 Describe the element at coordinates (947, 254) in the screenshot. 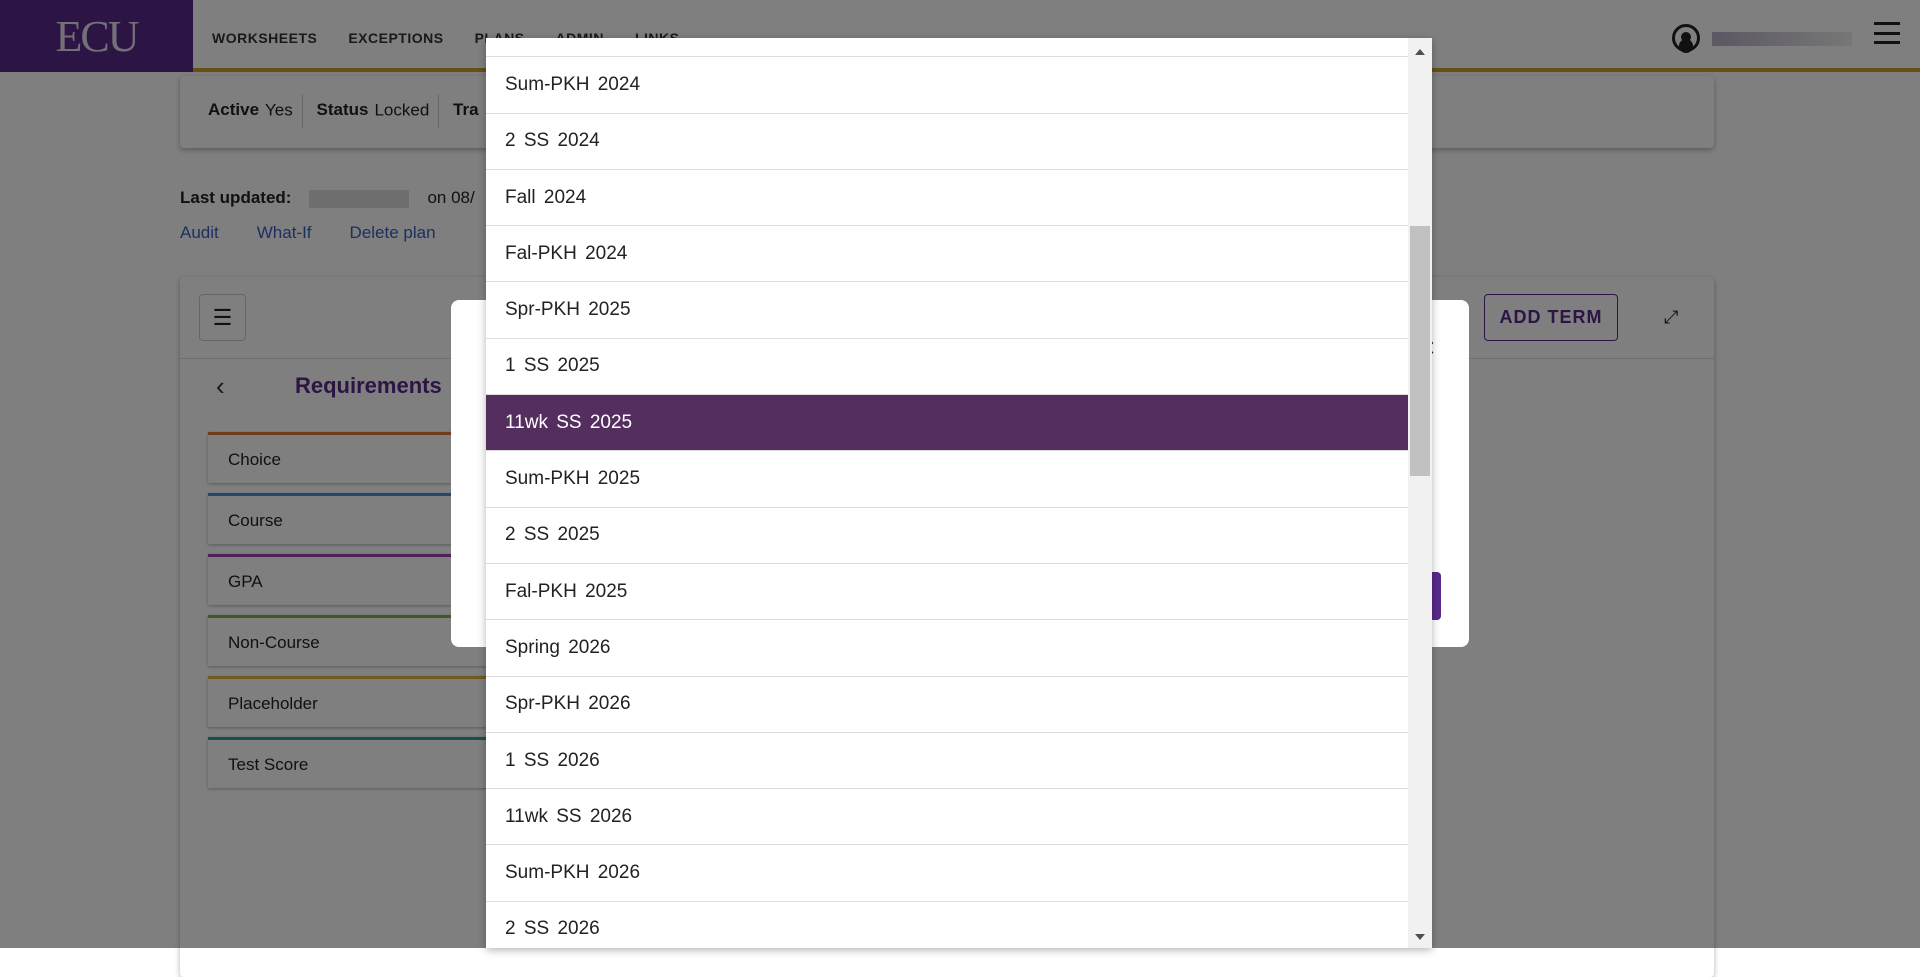

I see `dropdown-option: Fal-PKH 2024` at that location.